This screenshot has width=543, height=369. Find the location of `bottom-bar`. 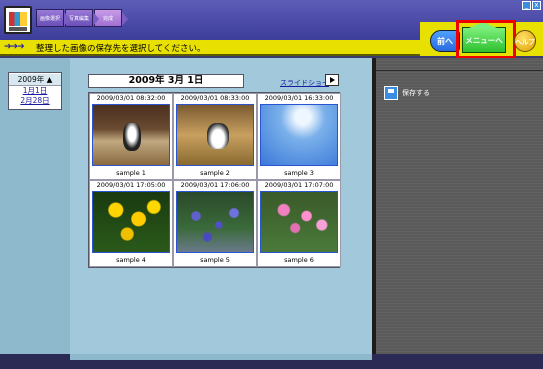

bottom-bar is located at coordinates (271, 361).